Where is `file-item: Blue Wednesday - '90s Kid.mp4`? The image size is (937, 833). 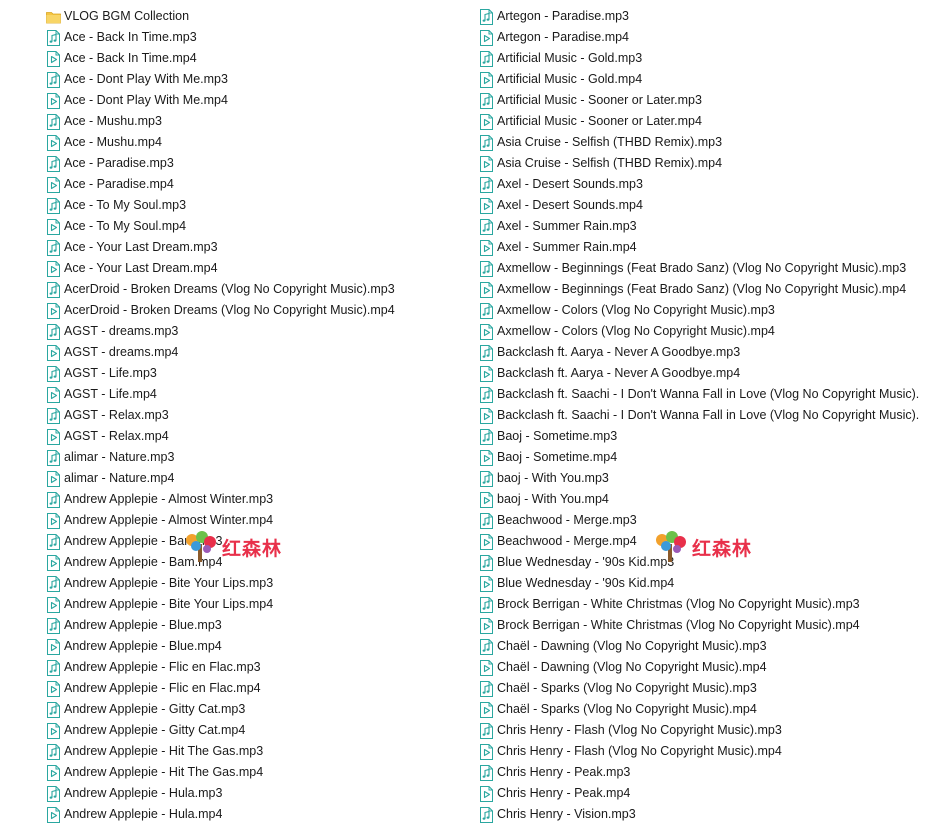 file-item: Blue Wednesday - '90s Kid.mp4 is located at coordinates (708, 583).